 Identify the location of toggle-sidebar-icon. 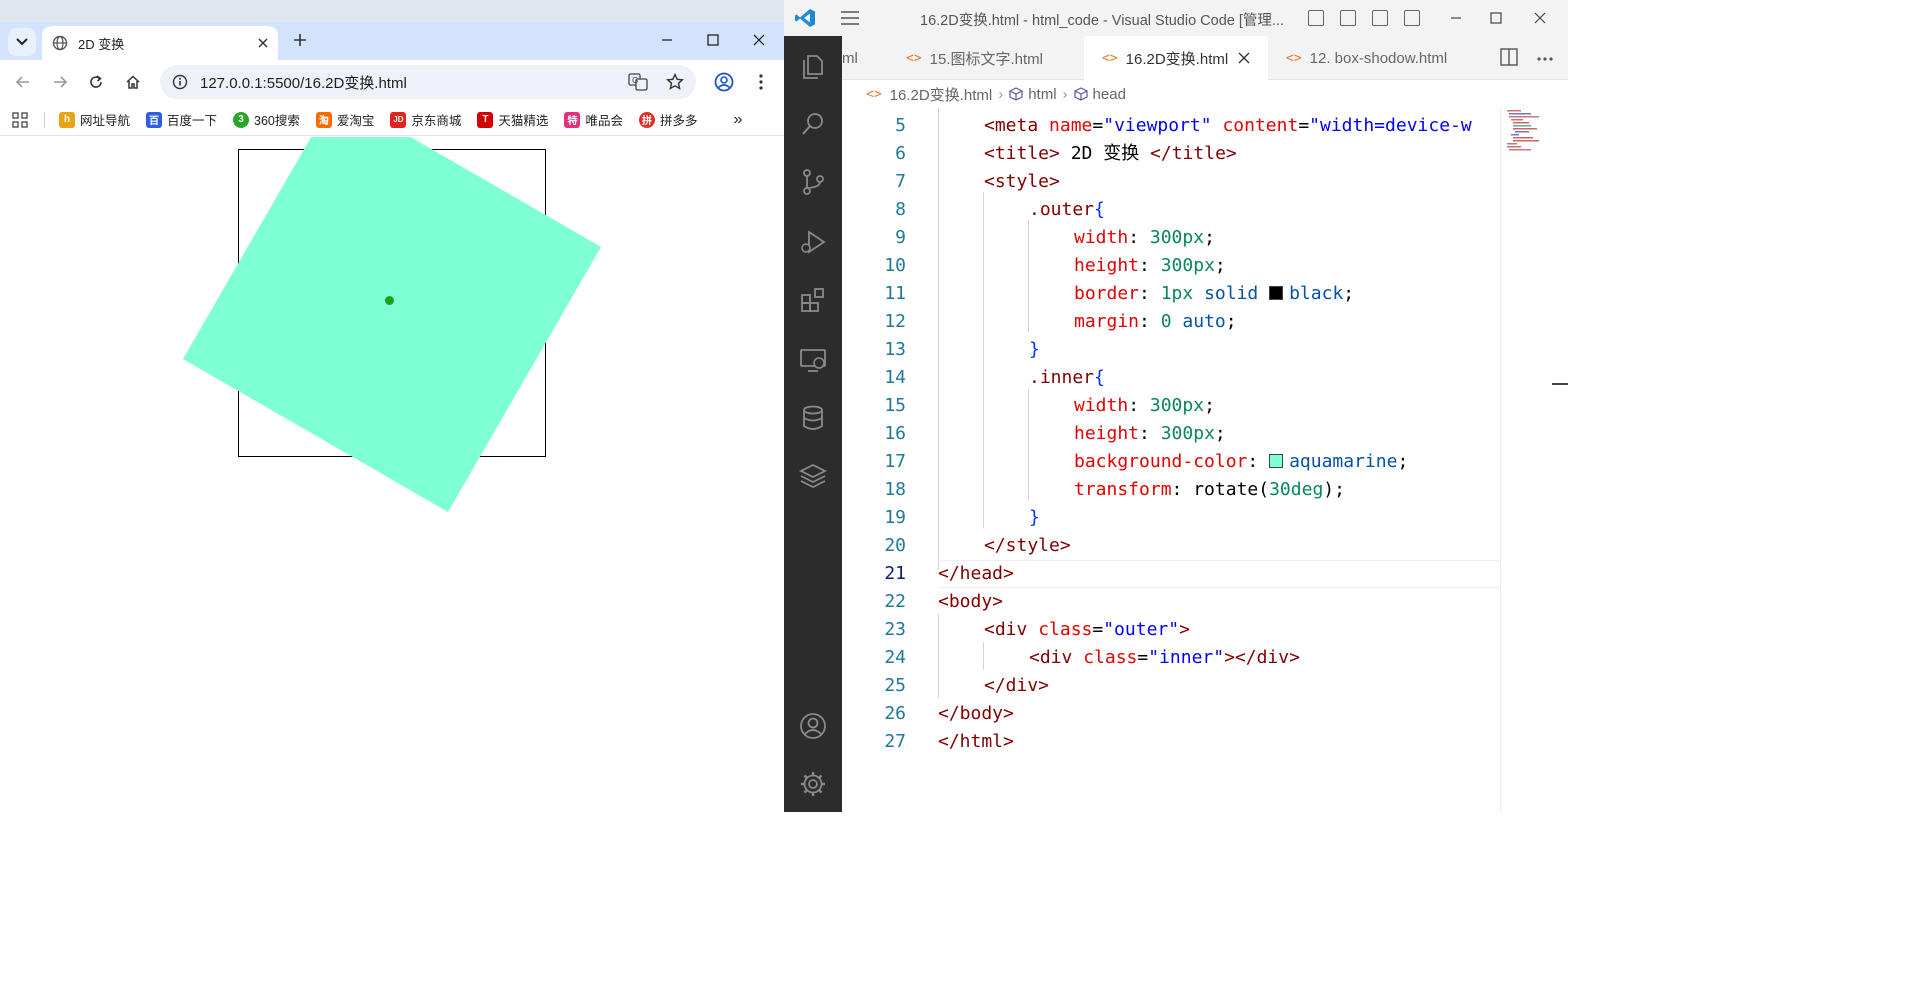
(1316, 18).